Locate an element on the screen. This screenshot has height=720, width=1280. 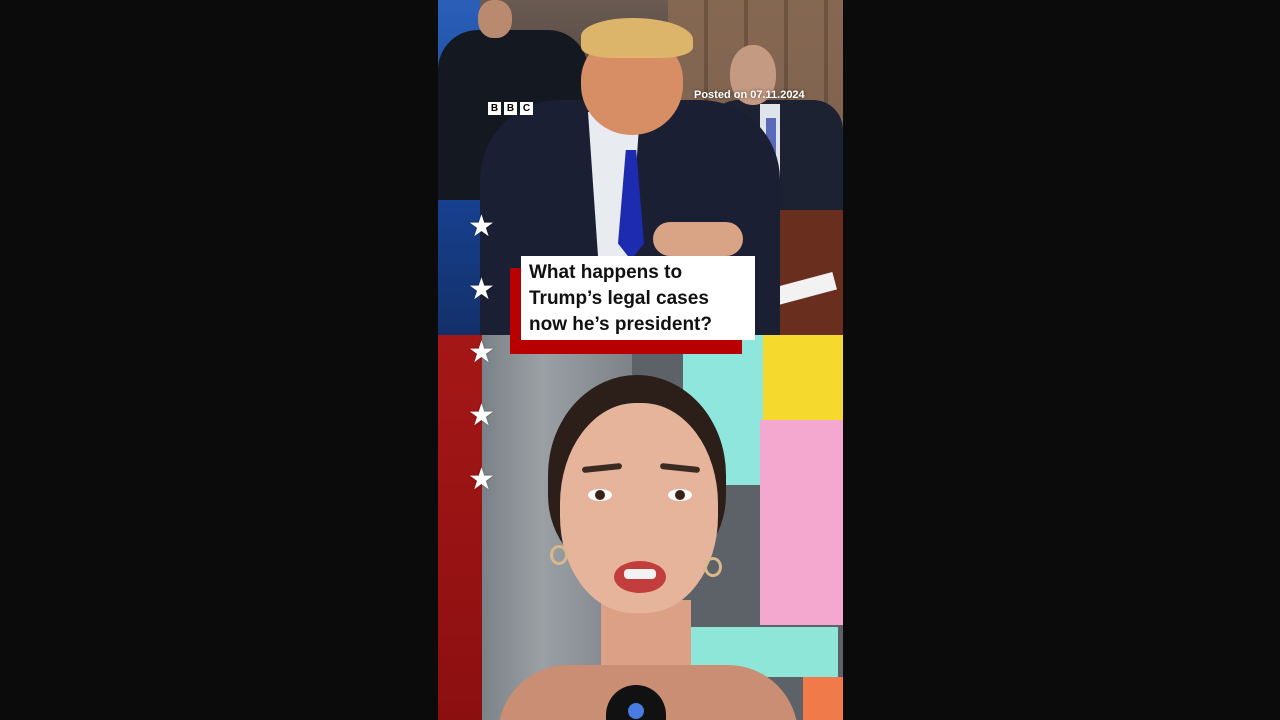
presenter-right-eye is located at coordinates (680, 495).